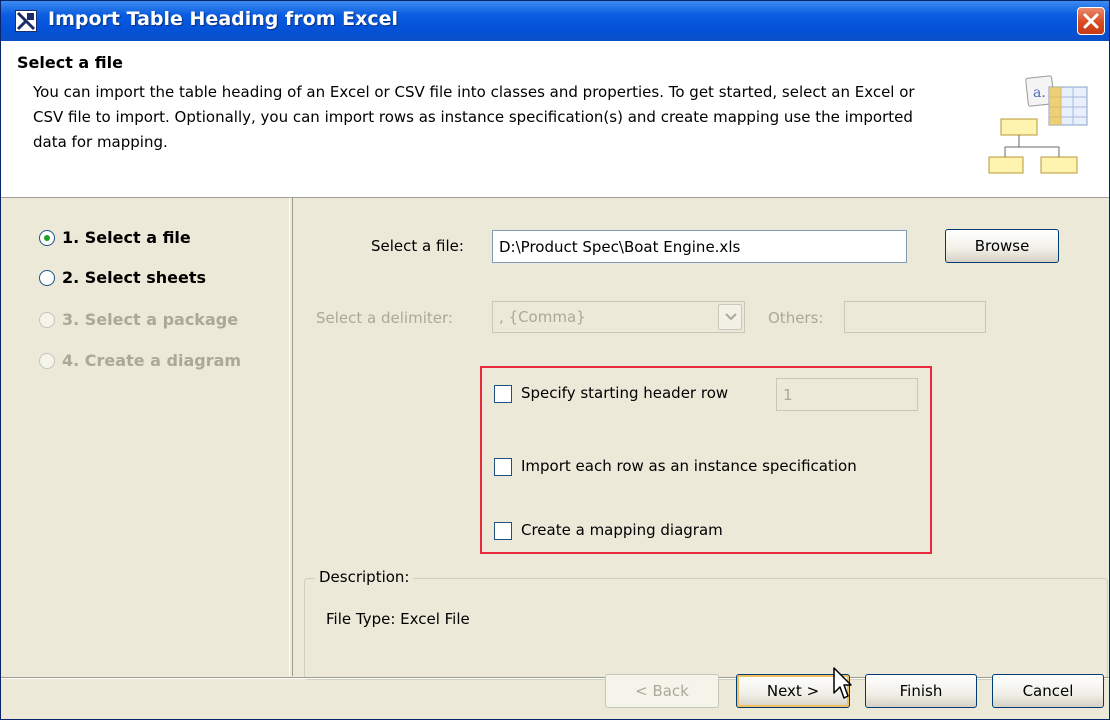 The width and height of the screenshot is (1110, 720). I want to click on title-bar: Import Table Heading from Excel, so click(555, 21).